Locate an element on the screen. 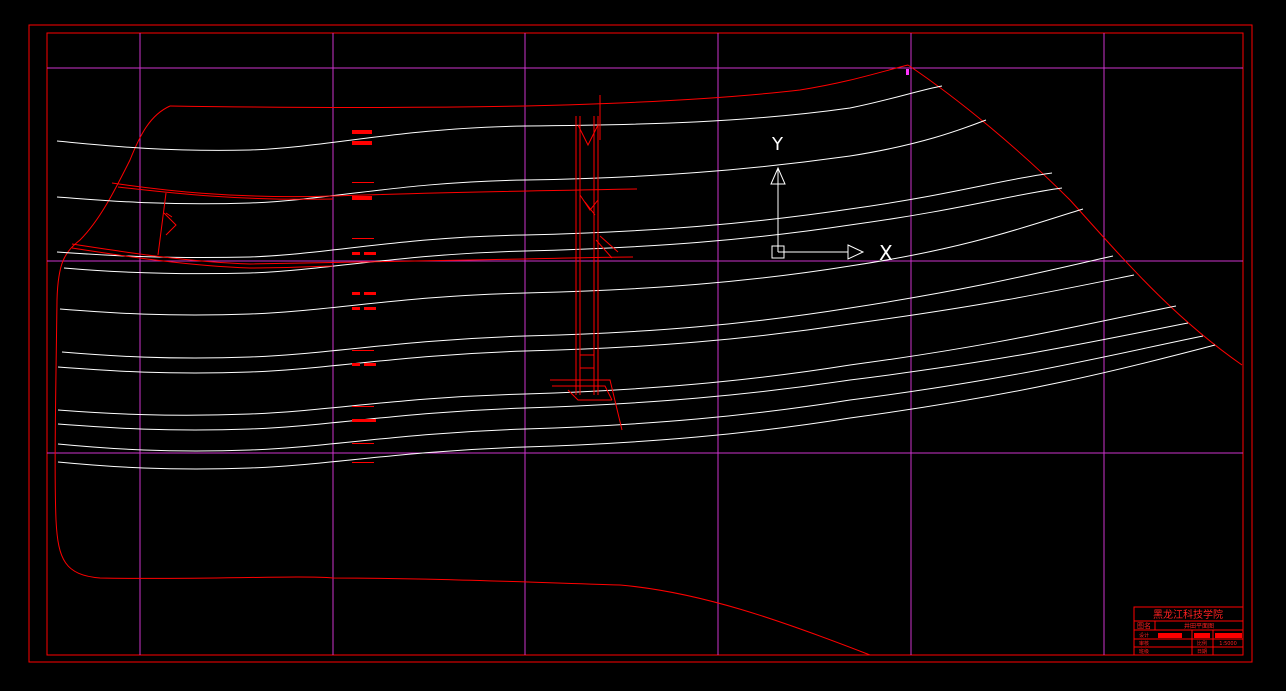  title-block-label-checked: 审核 is located at coordinates (1144, 643).